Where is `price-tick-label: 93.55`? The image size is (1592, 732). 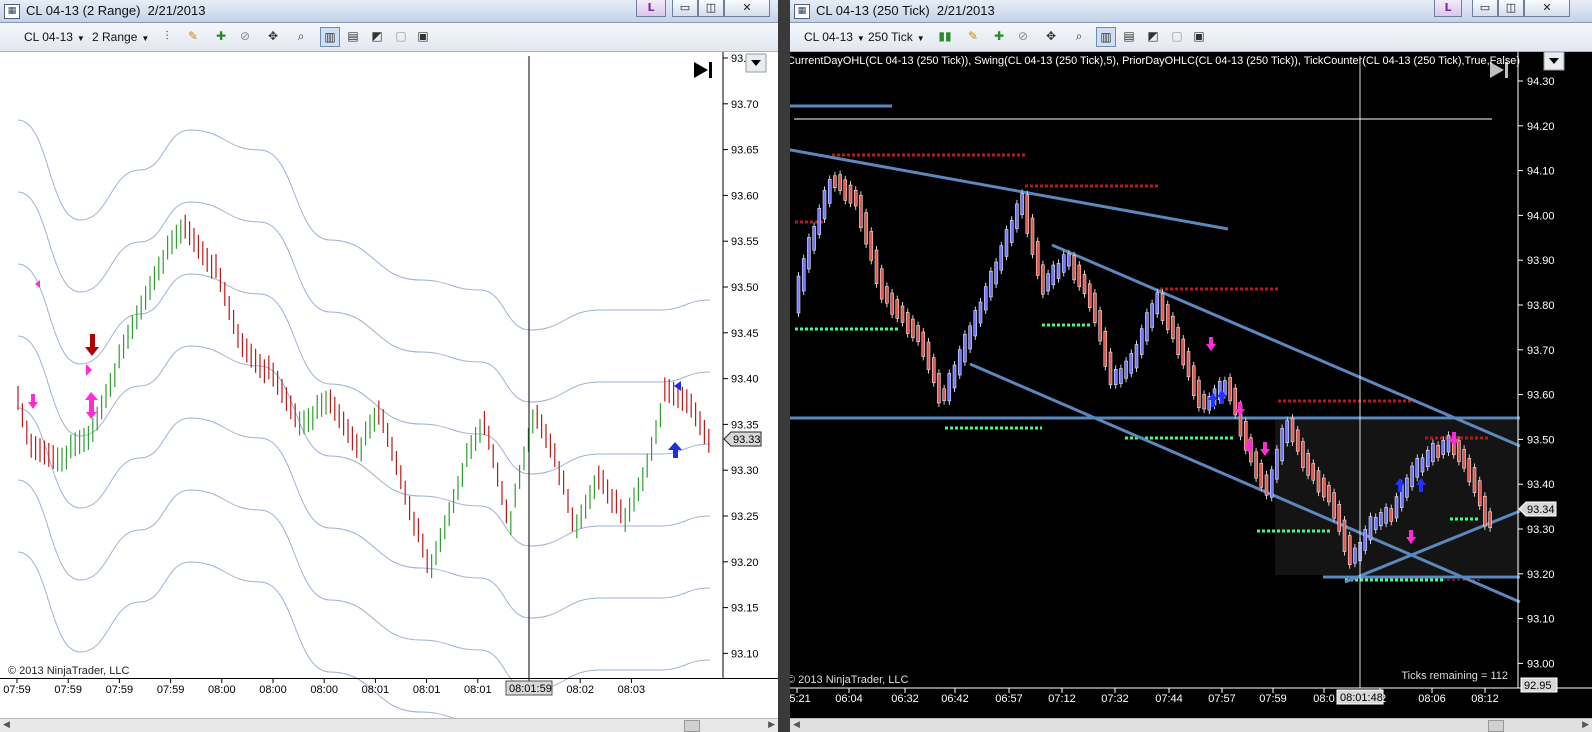 price-tick-label: 93.55 is located at coordinates (745, 242).